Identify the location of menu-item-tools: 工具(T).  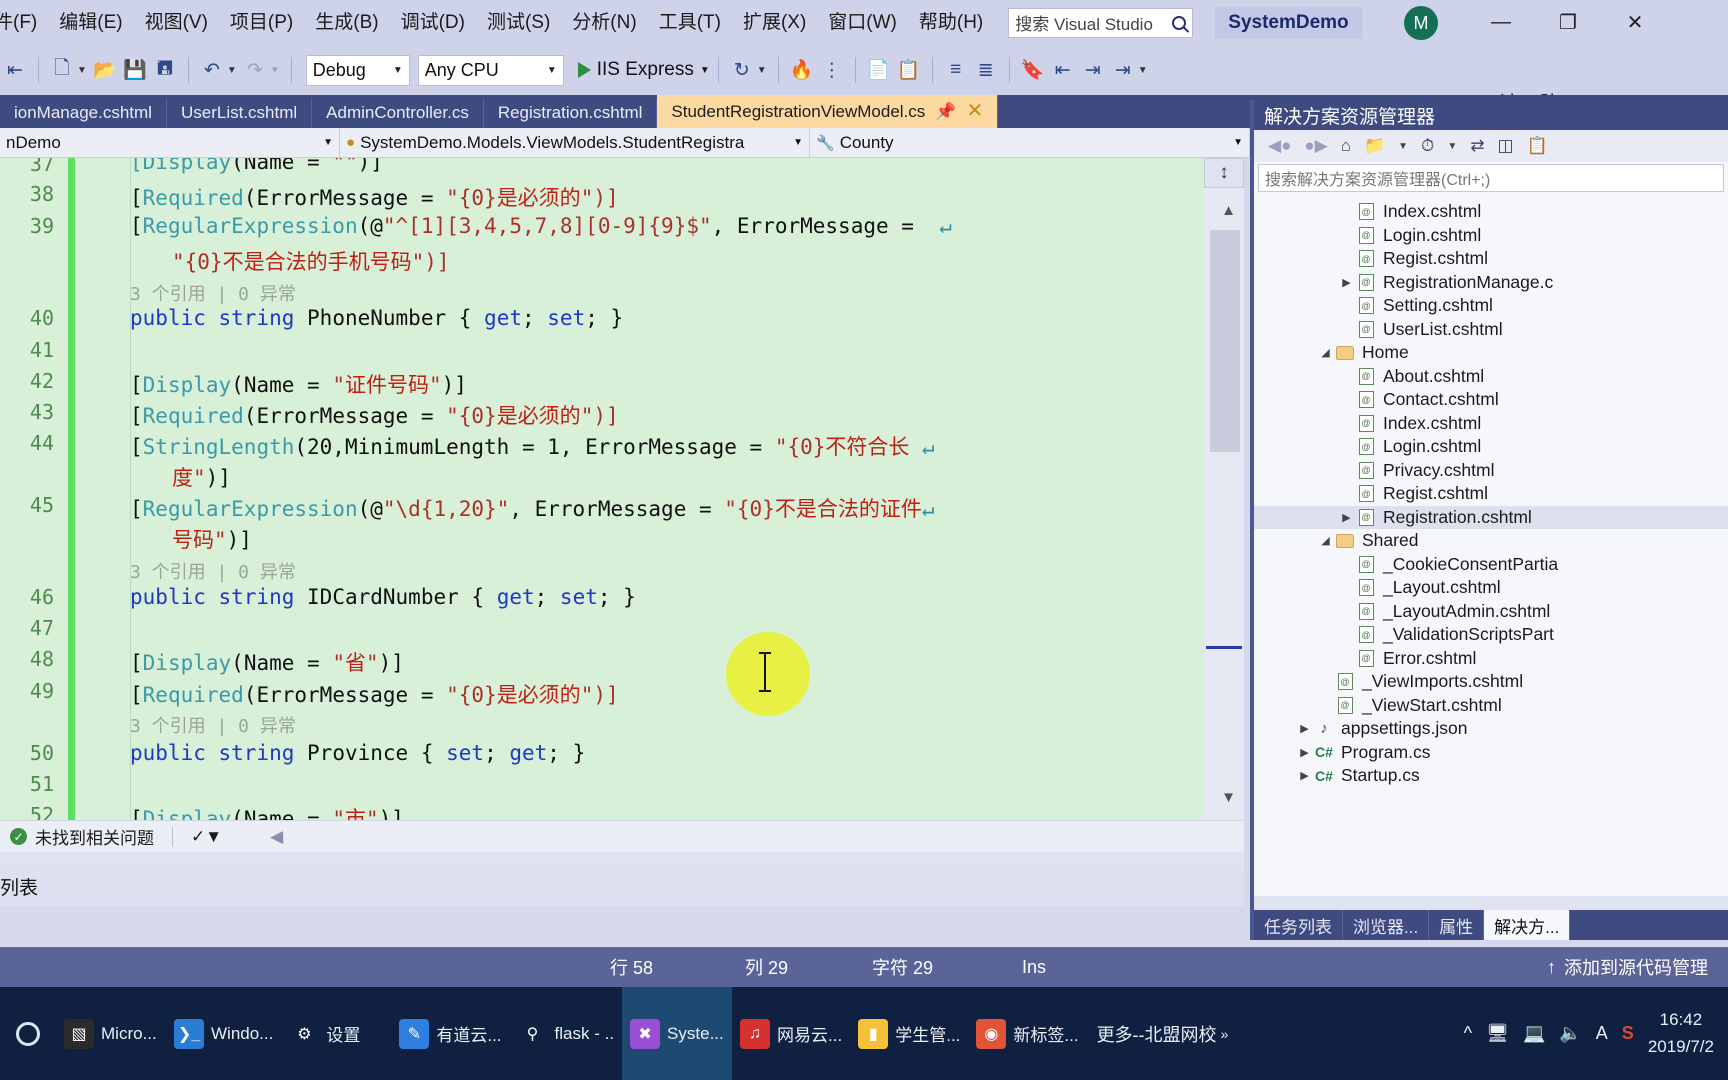
(690, 22).